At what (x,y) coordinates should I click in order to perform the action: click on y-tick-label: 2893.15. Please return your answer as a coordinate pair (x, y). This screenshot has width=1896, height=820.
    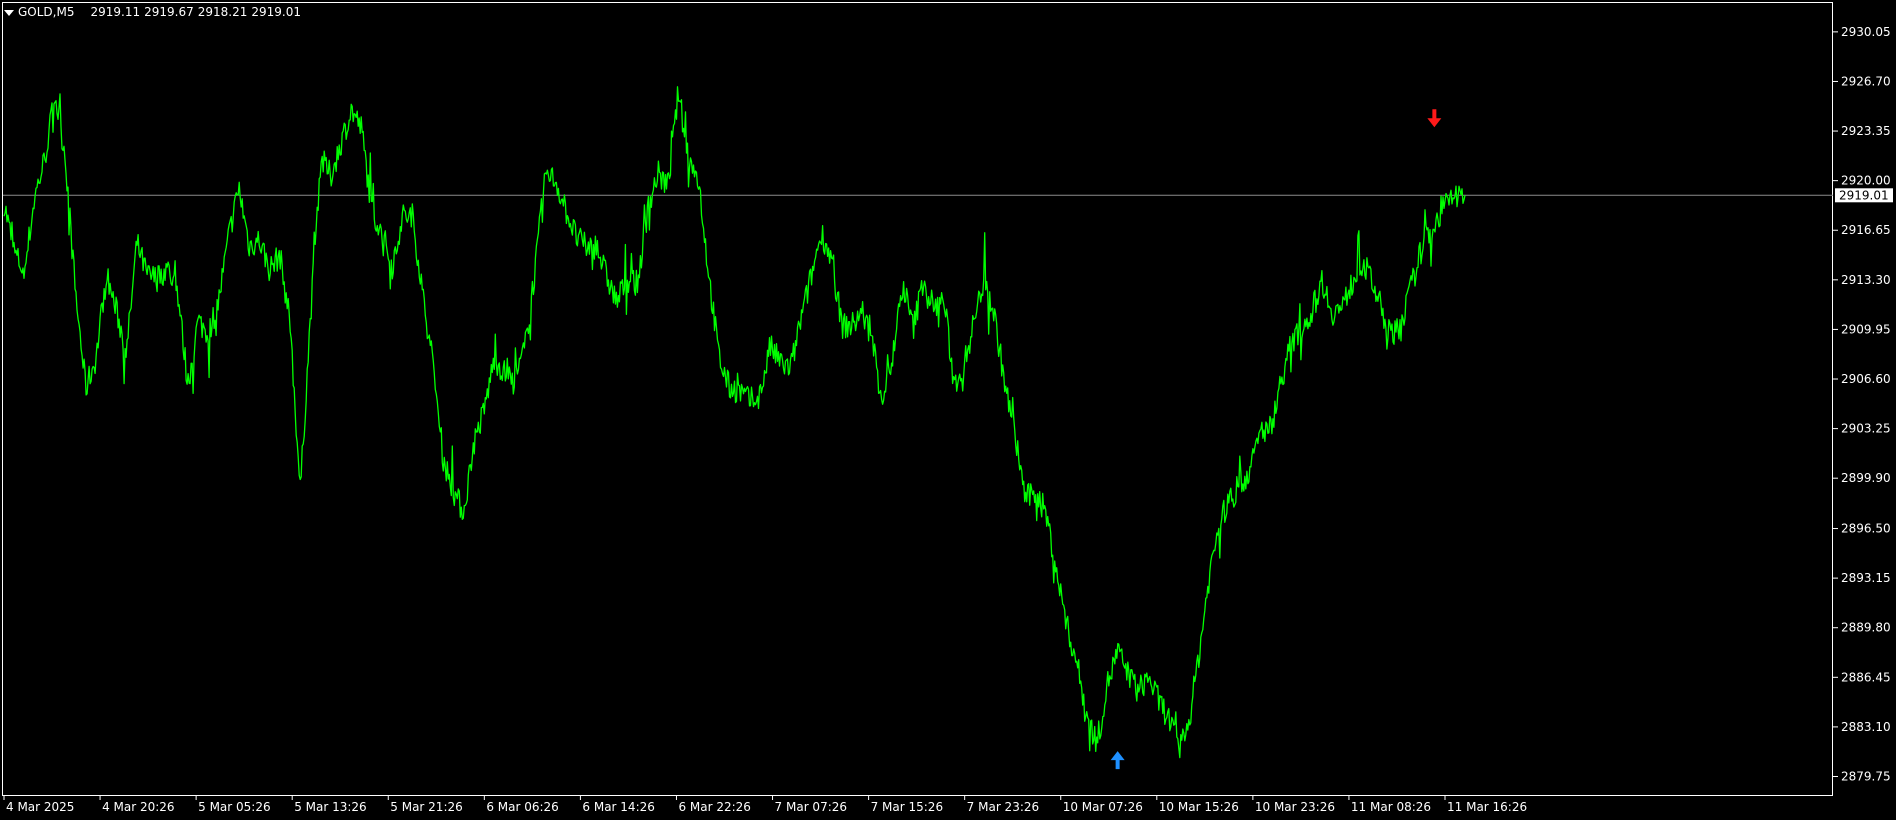
    Looking at the image, I should click on (1866, 578).